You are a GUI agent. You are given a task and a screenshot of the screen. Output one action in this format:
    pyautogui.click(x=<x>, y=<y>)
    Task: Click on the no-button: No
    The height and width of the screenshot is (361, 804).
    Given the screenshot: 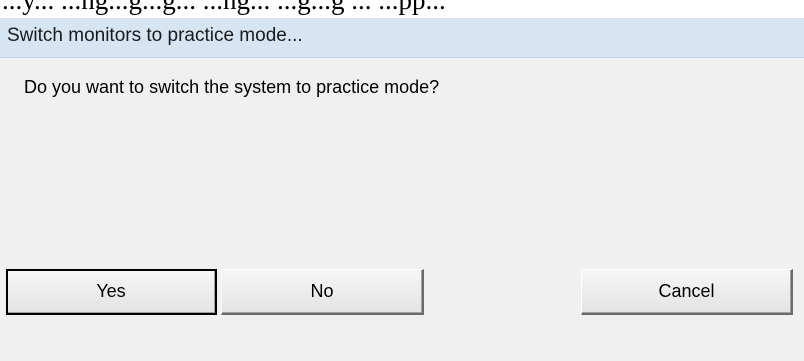 What is the action you would take?
    pyautogui.click(x=322, y=292)
    